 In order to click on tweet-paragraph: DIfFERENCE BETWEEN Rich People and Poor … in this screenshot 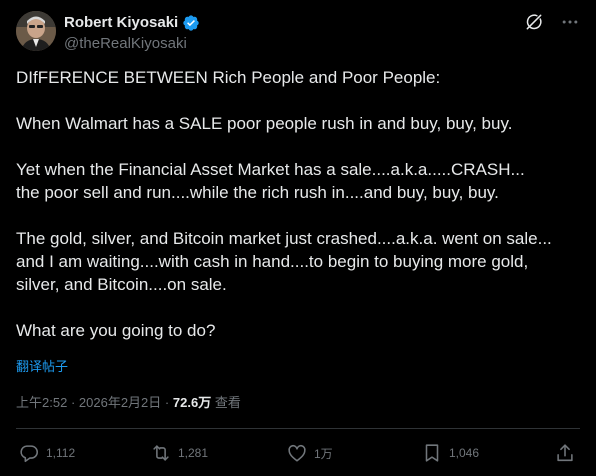, I will do `click(228, 77)`.